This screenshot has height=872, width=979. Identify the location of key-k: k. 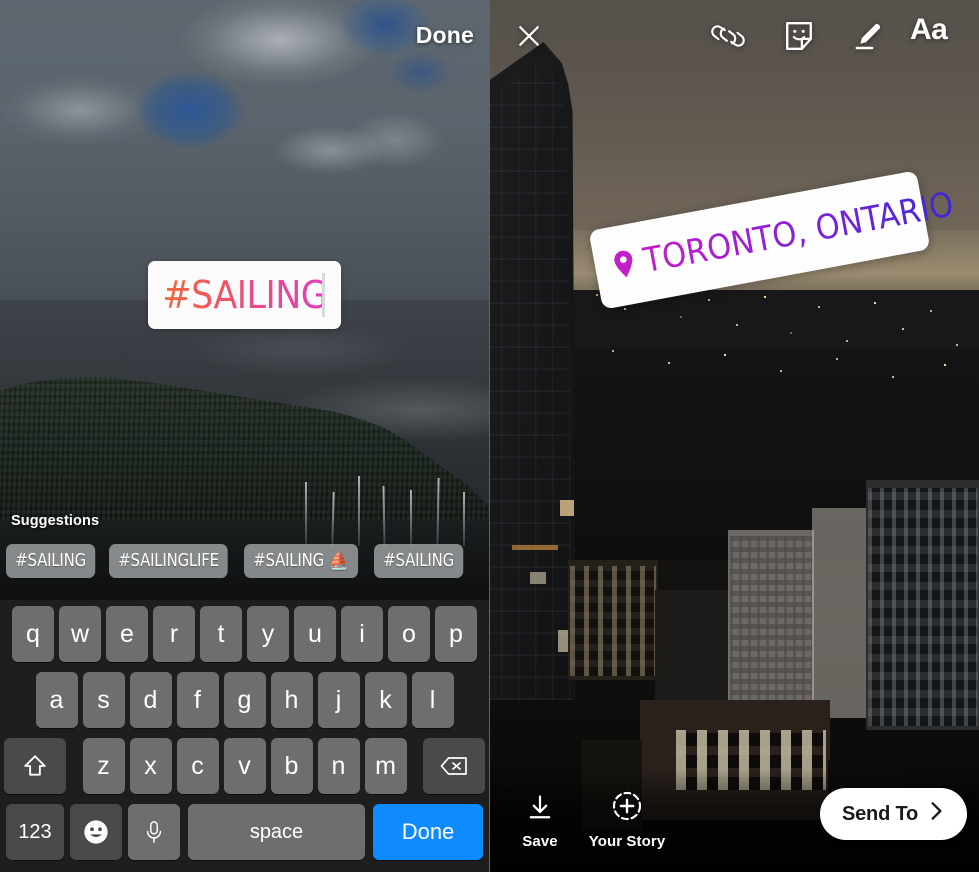
(385, 700).